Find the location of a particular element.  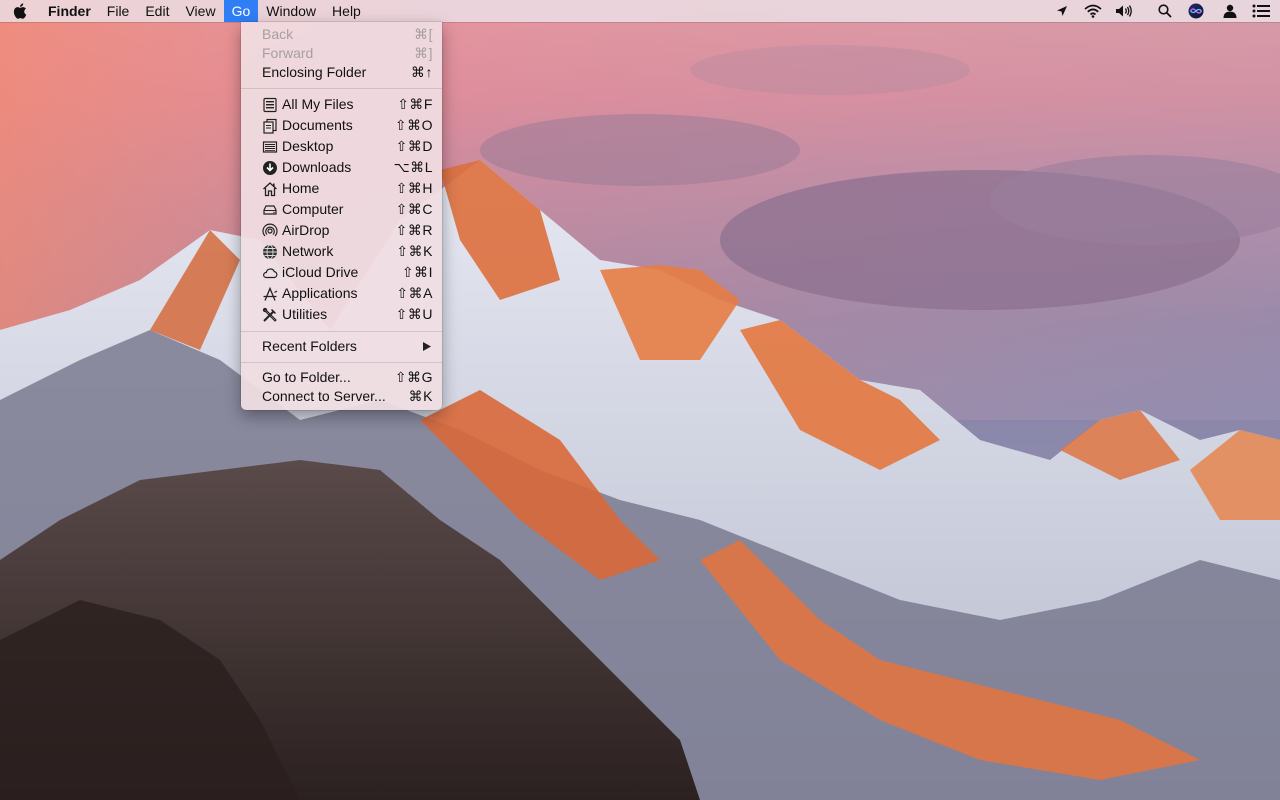

submenu-arrow-icon is located at coordinates (427, 346).